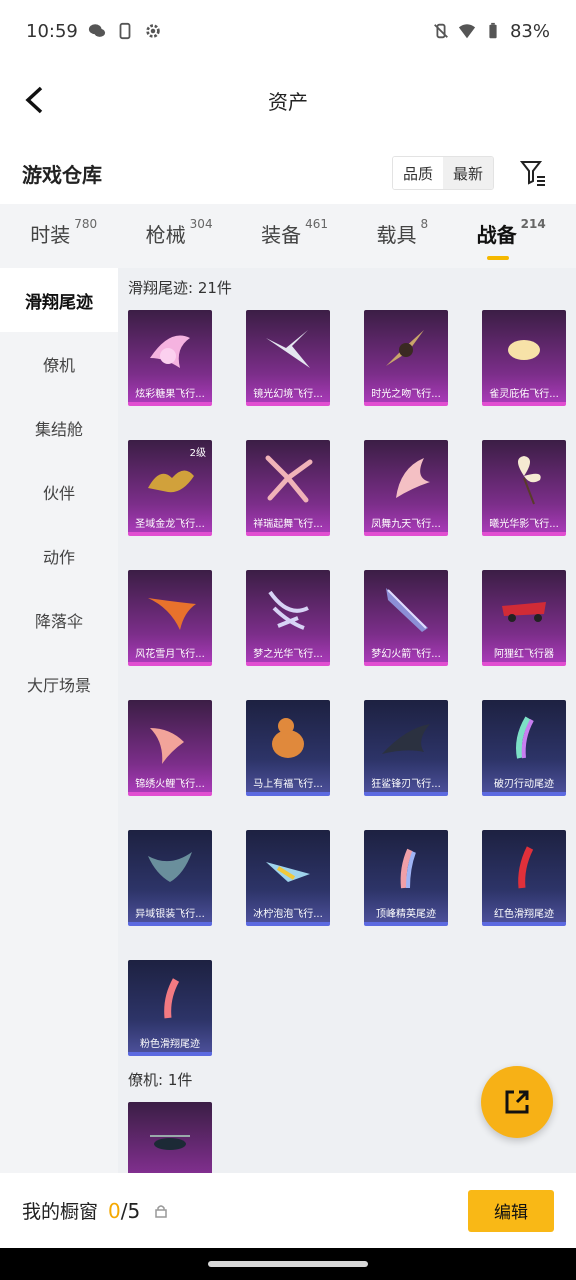 This screenshot has height=1280, width=576. I want to click on sidebar-item-partner: 伙伴, so click(59, 492).